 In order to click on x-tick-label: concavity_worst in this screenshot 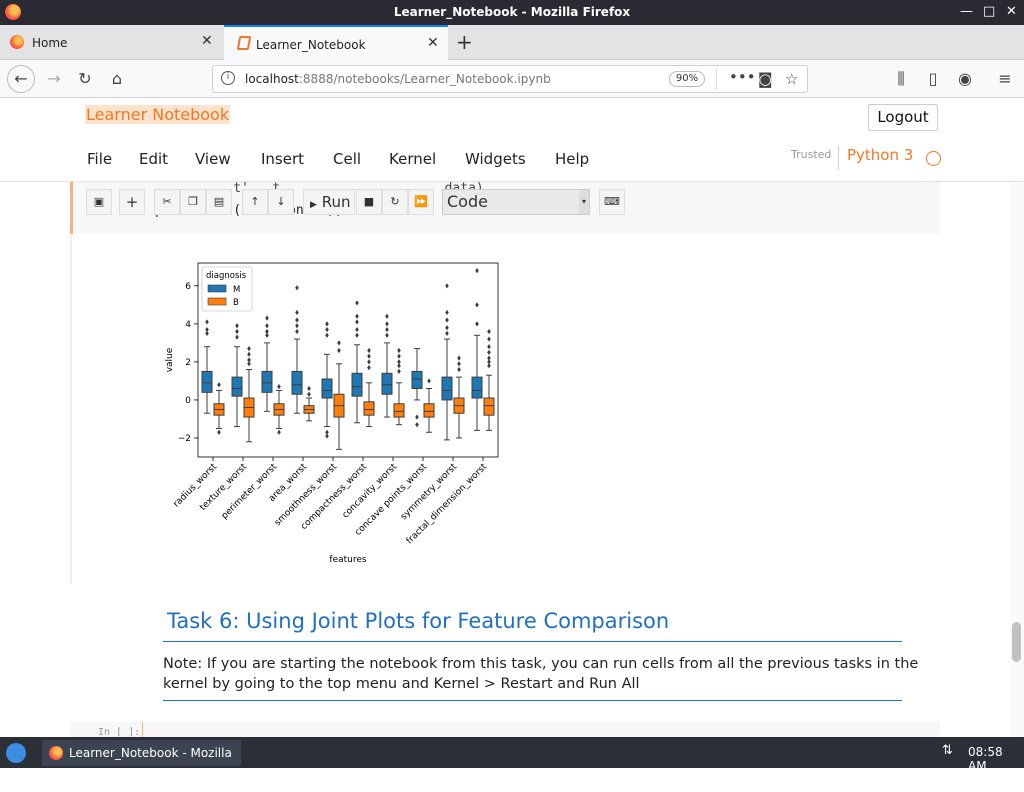, I will do `click(370, 491)`.